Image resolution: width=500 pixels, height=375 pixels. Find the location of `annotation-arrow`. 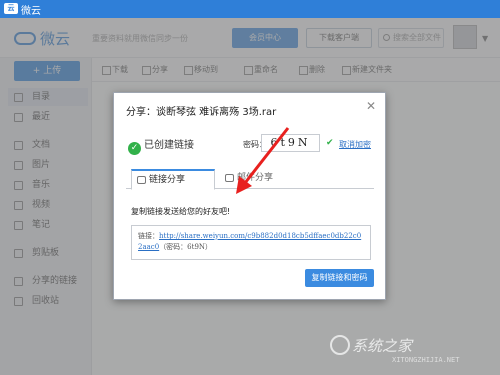

annotation-arrow is located at coordinates (263, 160).